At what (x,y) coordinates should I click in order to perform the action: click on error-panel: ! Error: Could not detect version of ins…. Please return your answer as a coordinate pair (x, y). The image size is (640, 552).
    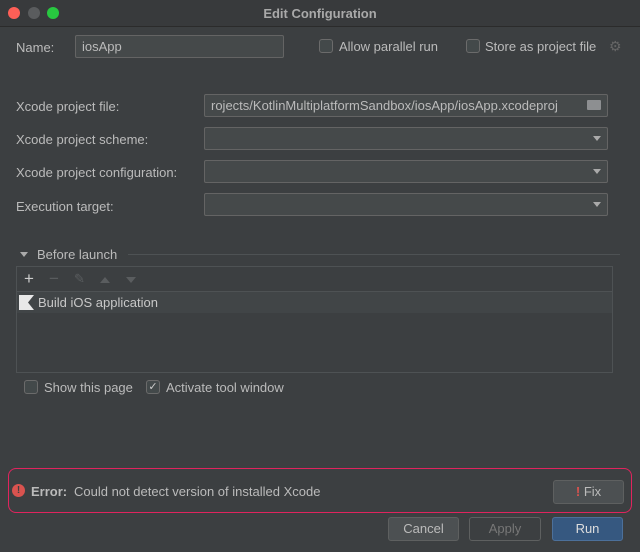
    Looking at the image, I should click on (320, 490).